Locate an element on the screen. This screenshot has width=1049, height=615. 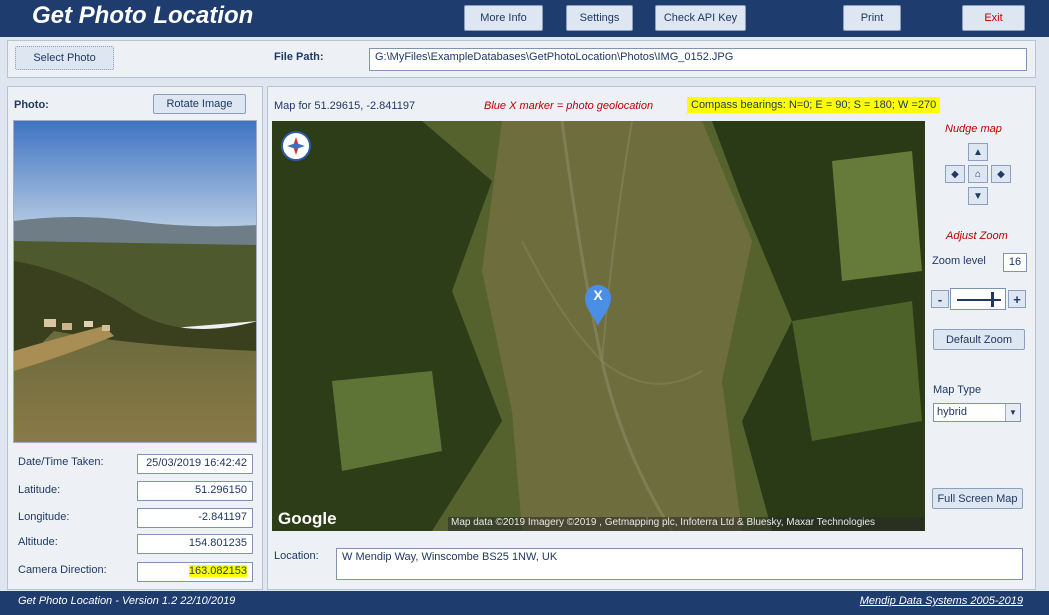
nudge-right-button: ◆ is located at coordinates (1001, 174).